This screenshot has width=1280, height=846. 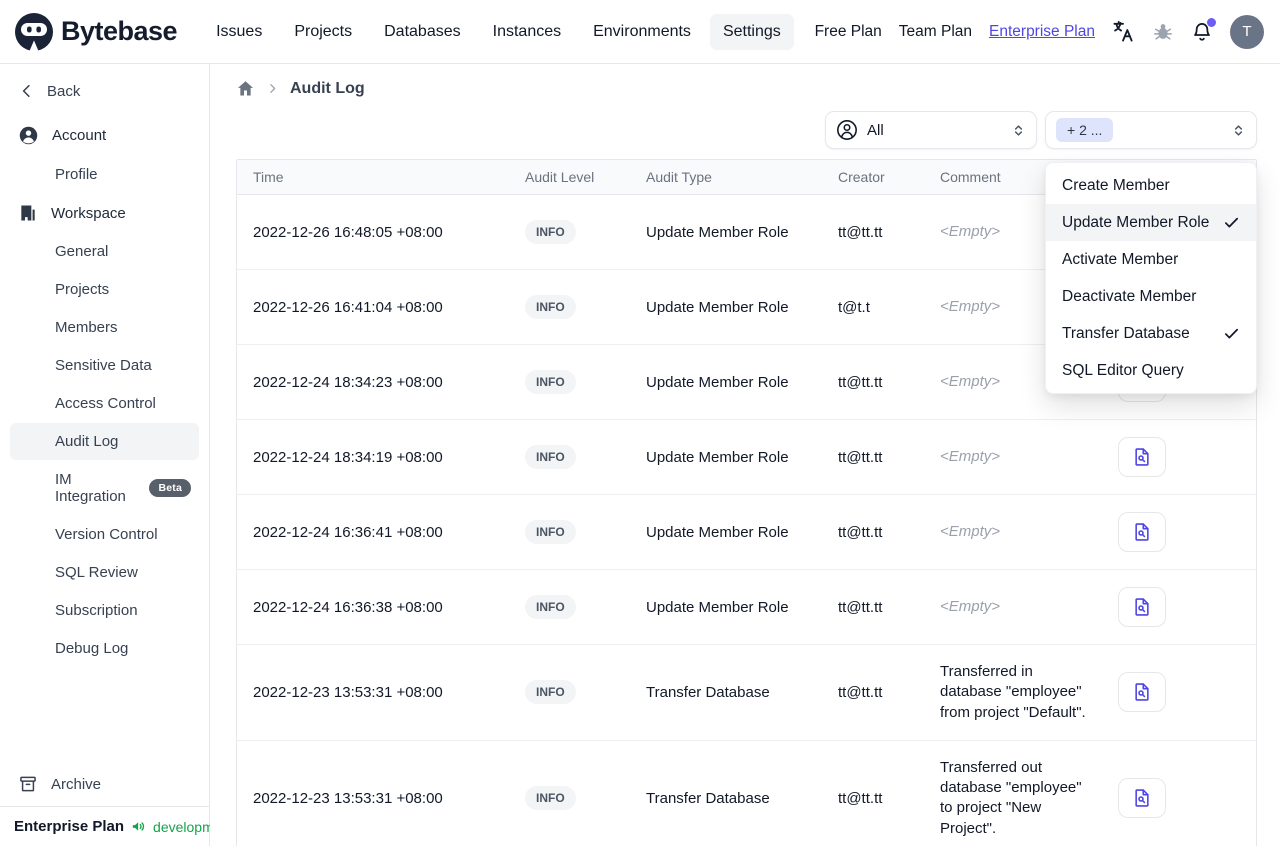 What do you see at coordinates (138, 826) in the screenshot?
I see `speaker-icon` at bounding box center [138, 826].